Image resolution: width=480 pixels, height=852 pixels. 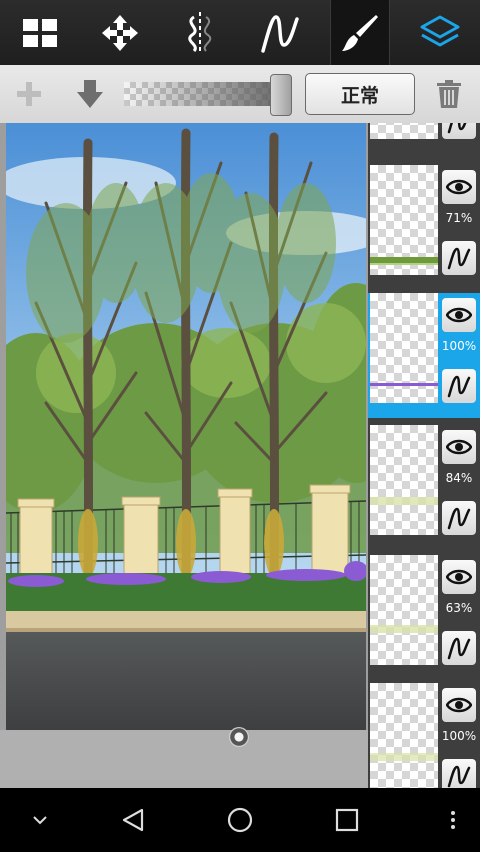 I want to click on recents-icon, so click(x=347, y=820).